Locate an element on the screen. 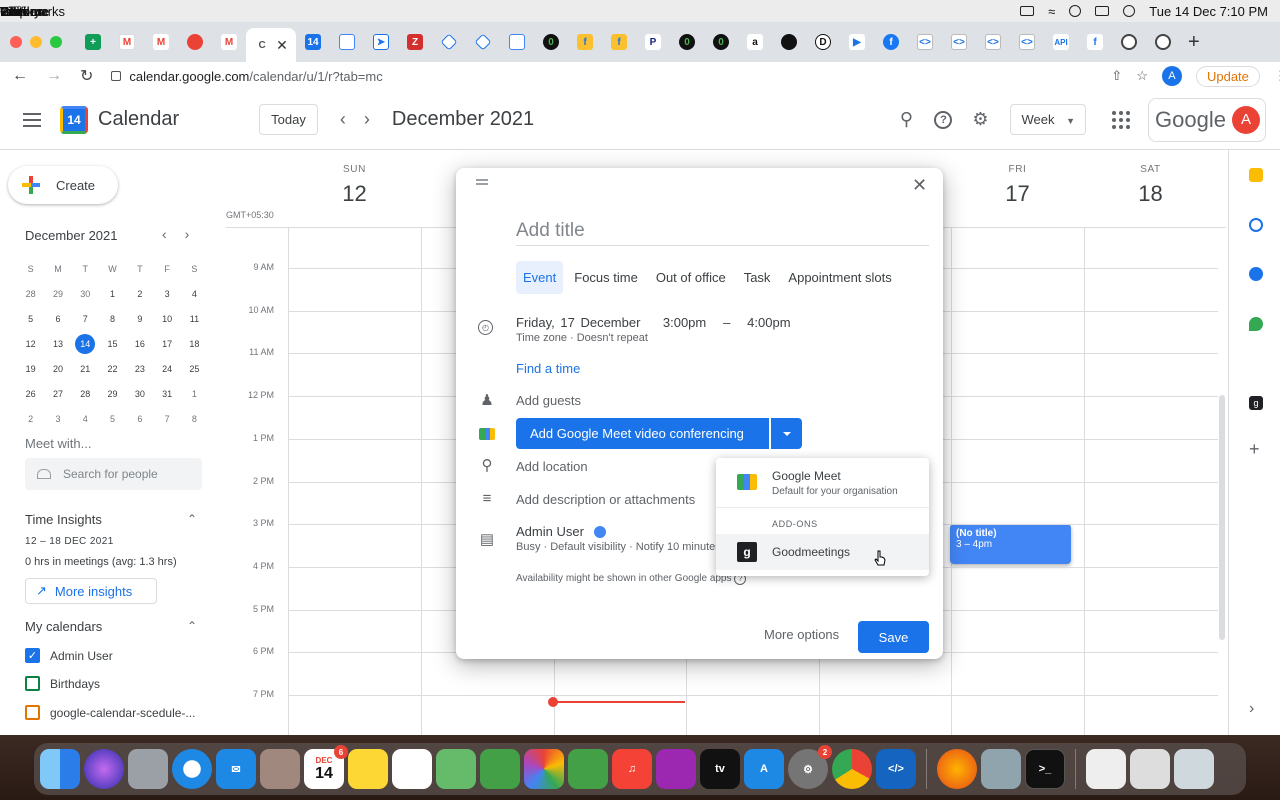 This screenshot has width=1280, height=800. mini-day: 13 is located at coordinates (57, 343).